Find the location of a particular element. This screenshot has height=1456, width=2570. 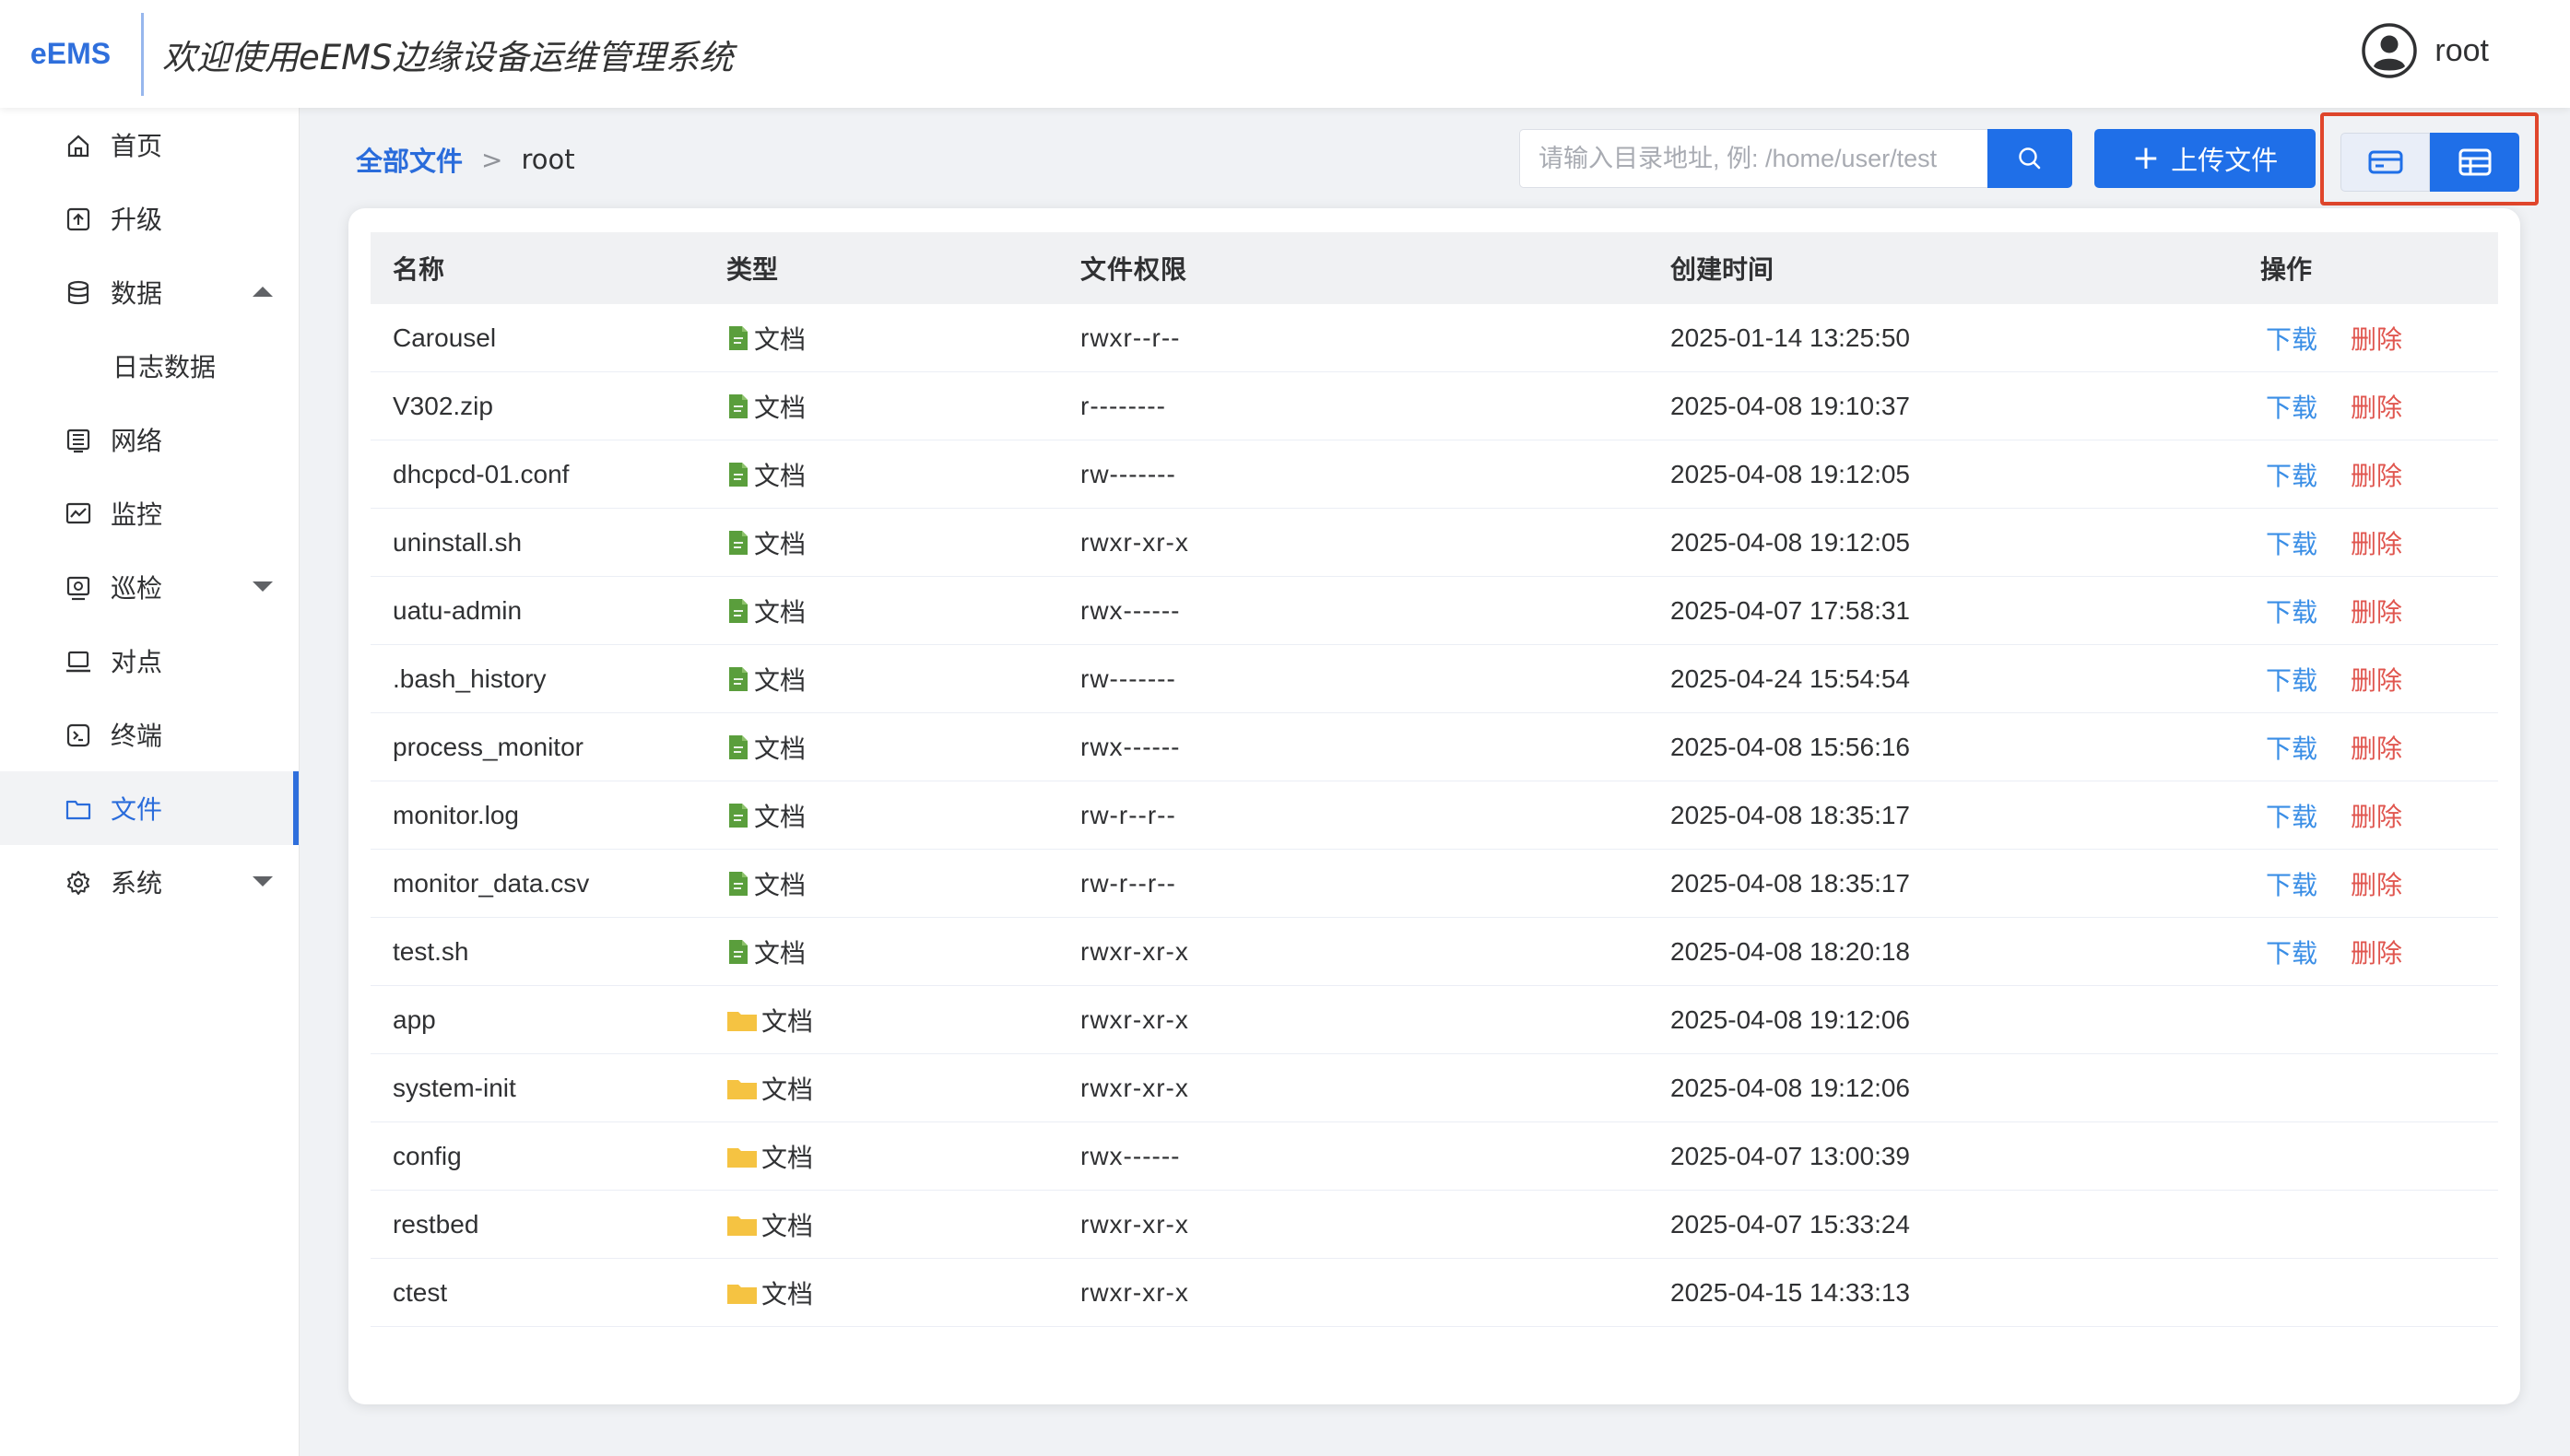

file-name: process_monitor is located at coordinates (548, 747).